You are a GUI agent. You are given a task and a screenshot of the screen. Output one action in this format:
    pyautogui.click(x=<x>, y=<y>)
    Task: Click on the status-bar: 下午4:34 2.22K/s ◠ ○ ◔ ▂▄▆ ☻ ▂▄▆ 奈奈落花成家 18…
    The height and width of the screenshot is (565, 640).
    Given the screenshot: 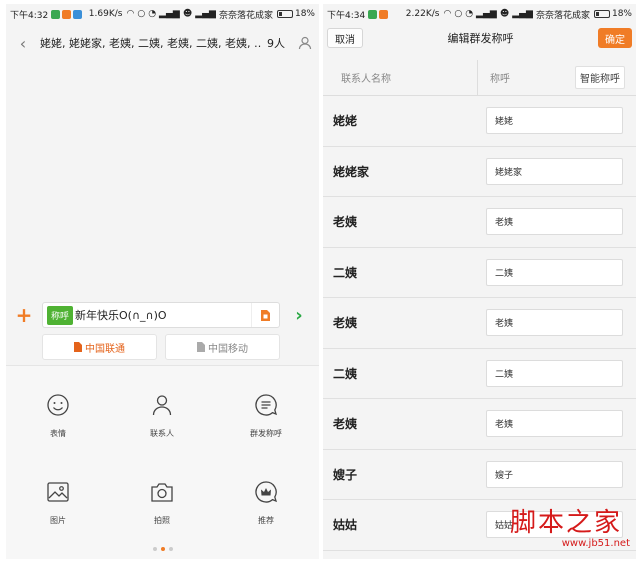 What is the action you would take?
    pyautogui.click(x=479, y=14)
    